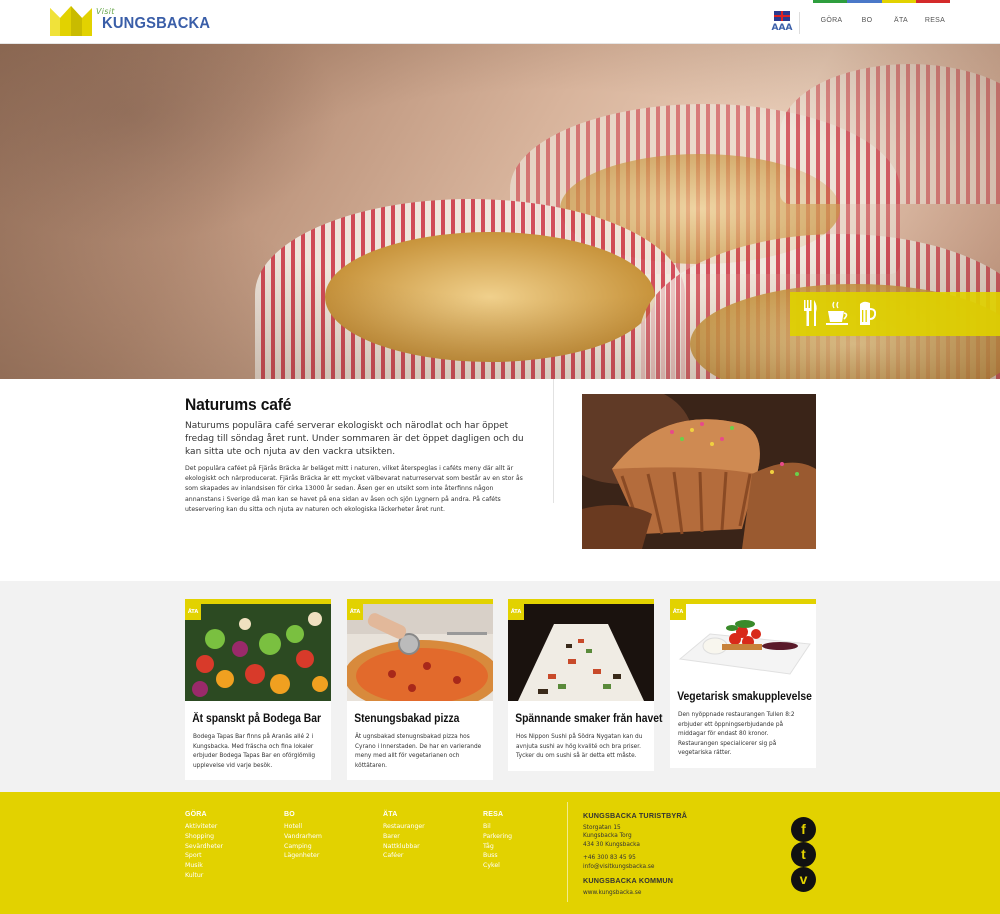 Image resolution: width=1000 pixels, height=914 pixels. I want to click on muffin-photo, so click(699, 471).